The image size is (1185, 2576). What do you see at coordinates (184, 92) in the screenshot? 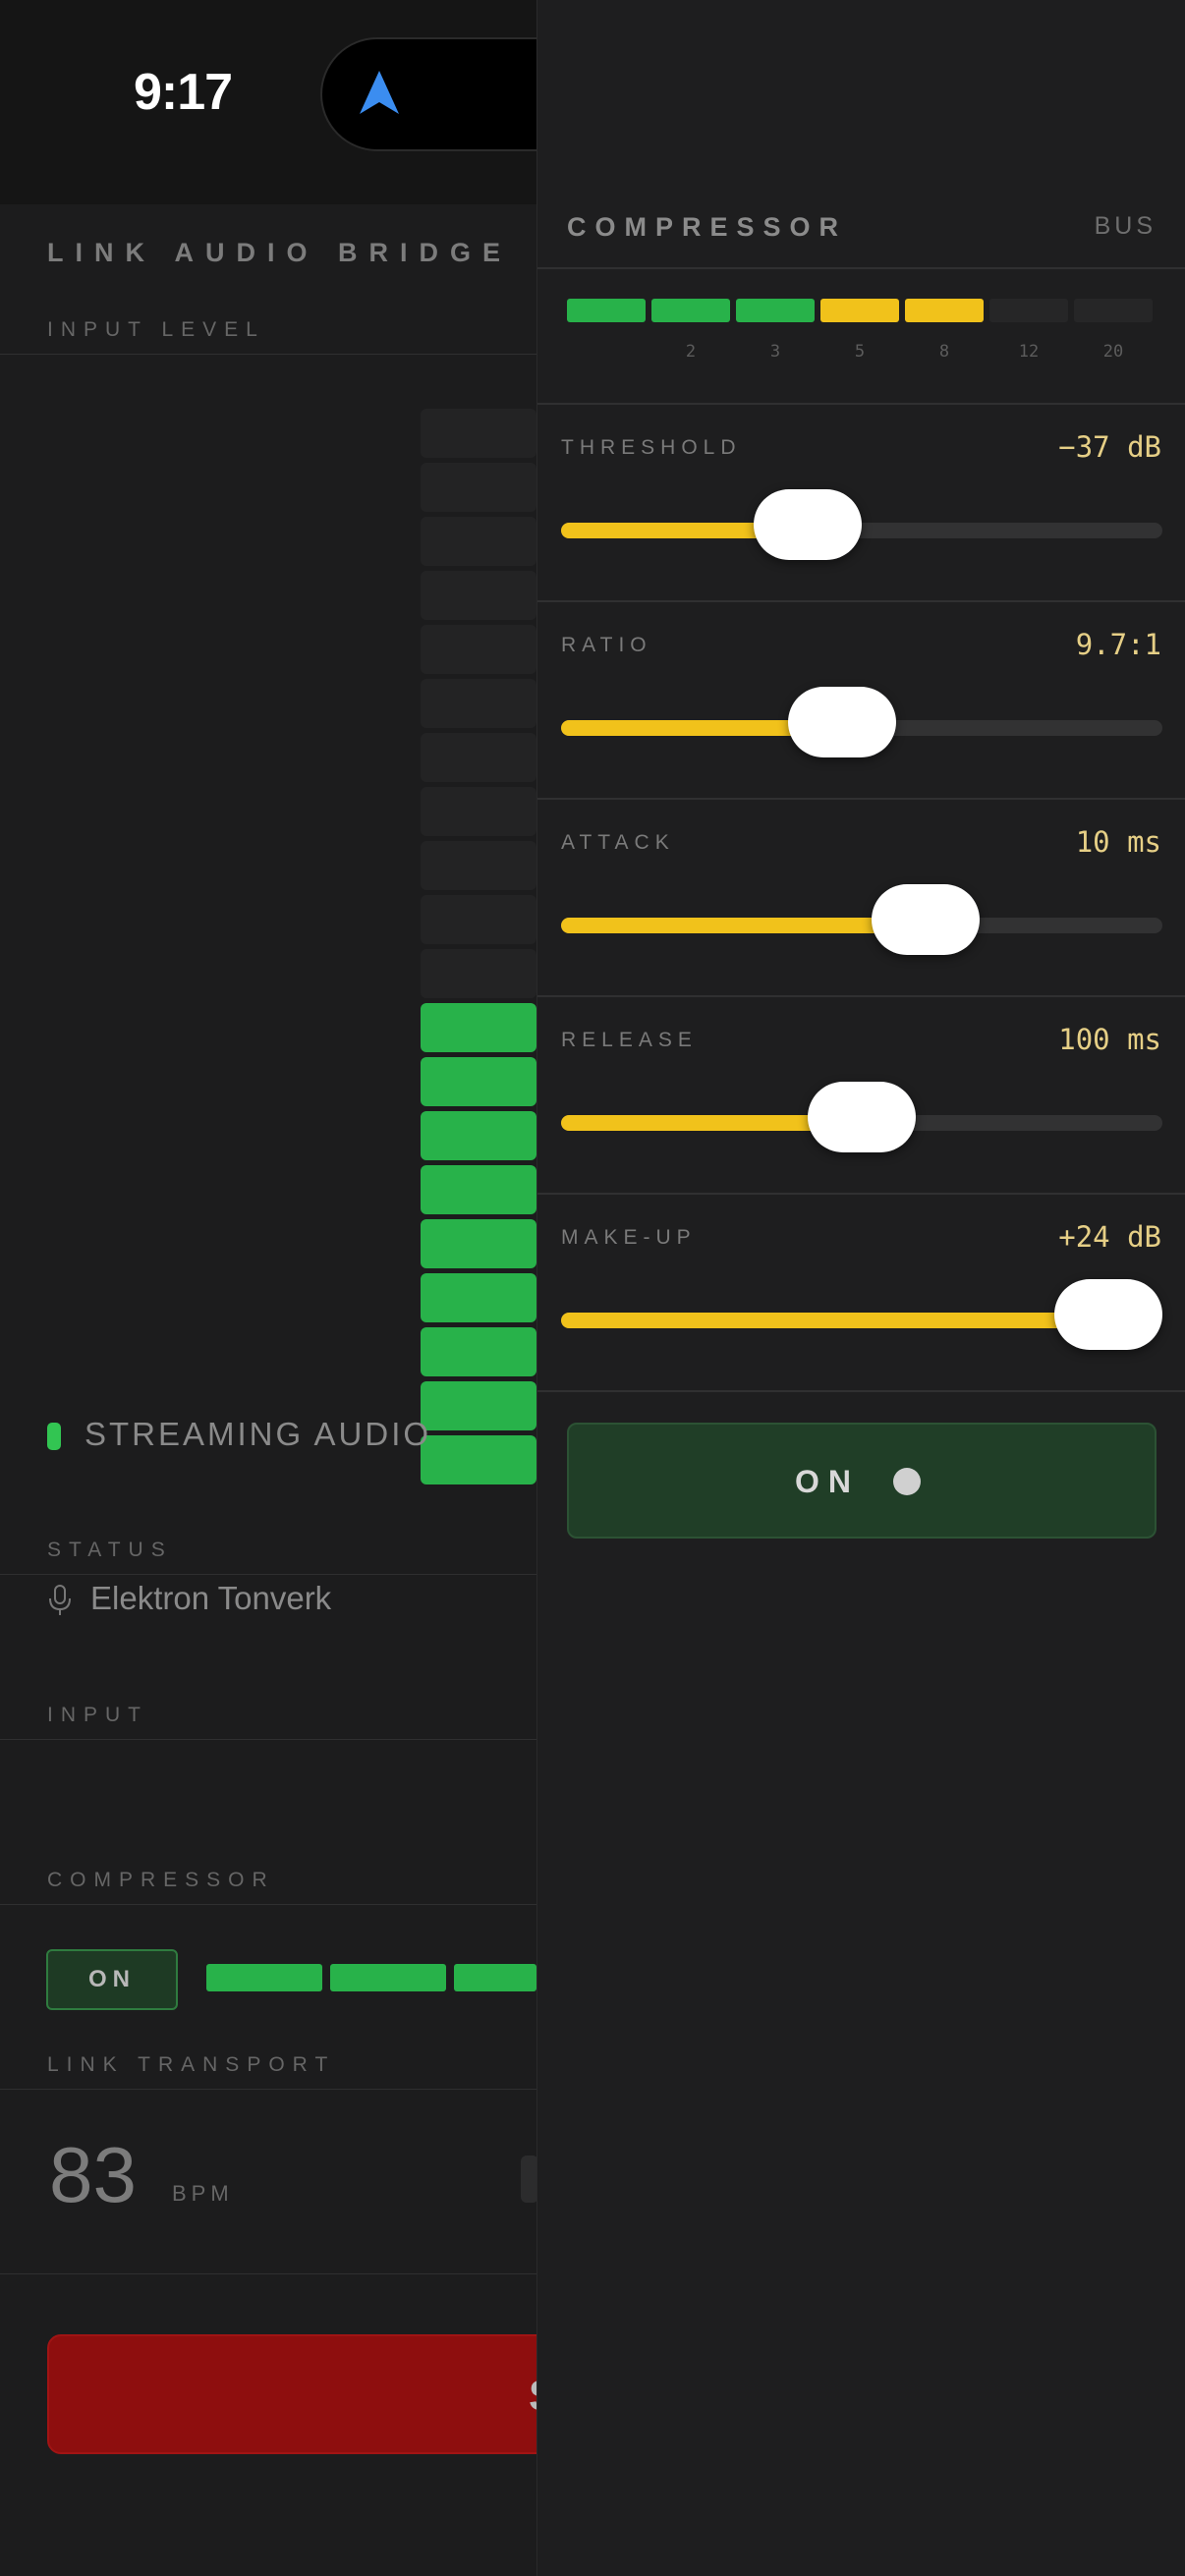
I see `status-time: 9:17` at bounding box center [184, 92].